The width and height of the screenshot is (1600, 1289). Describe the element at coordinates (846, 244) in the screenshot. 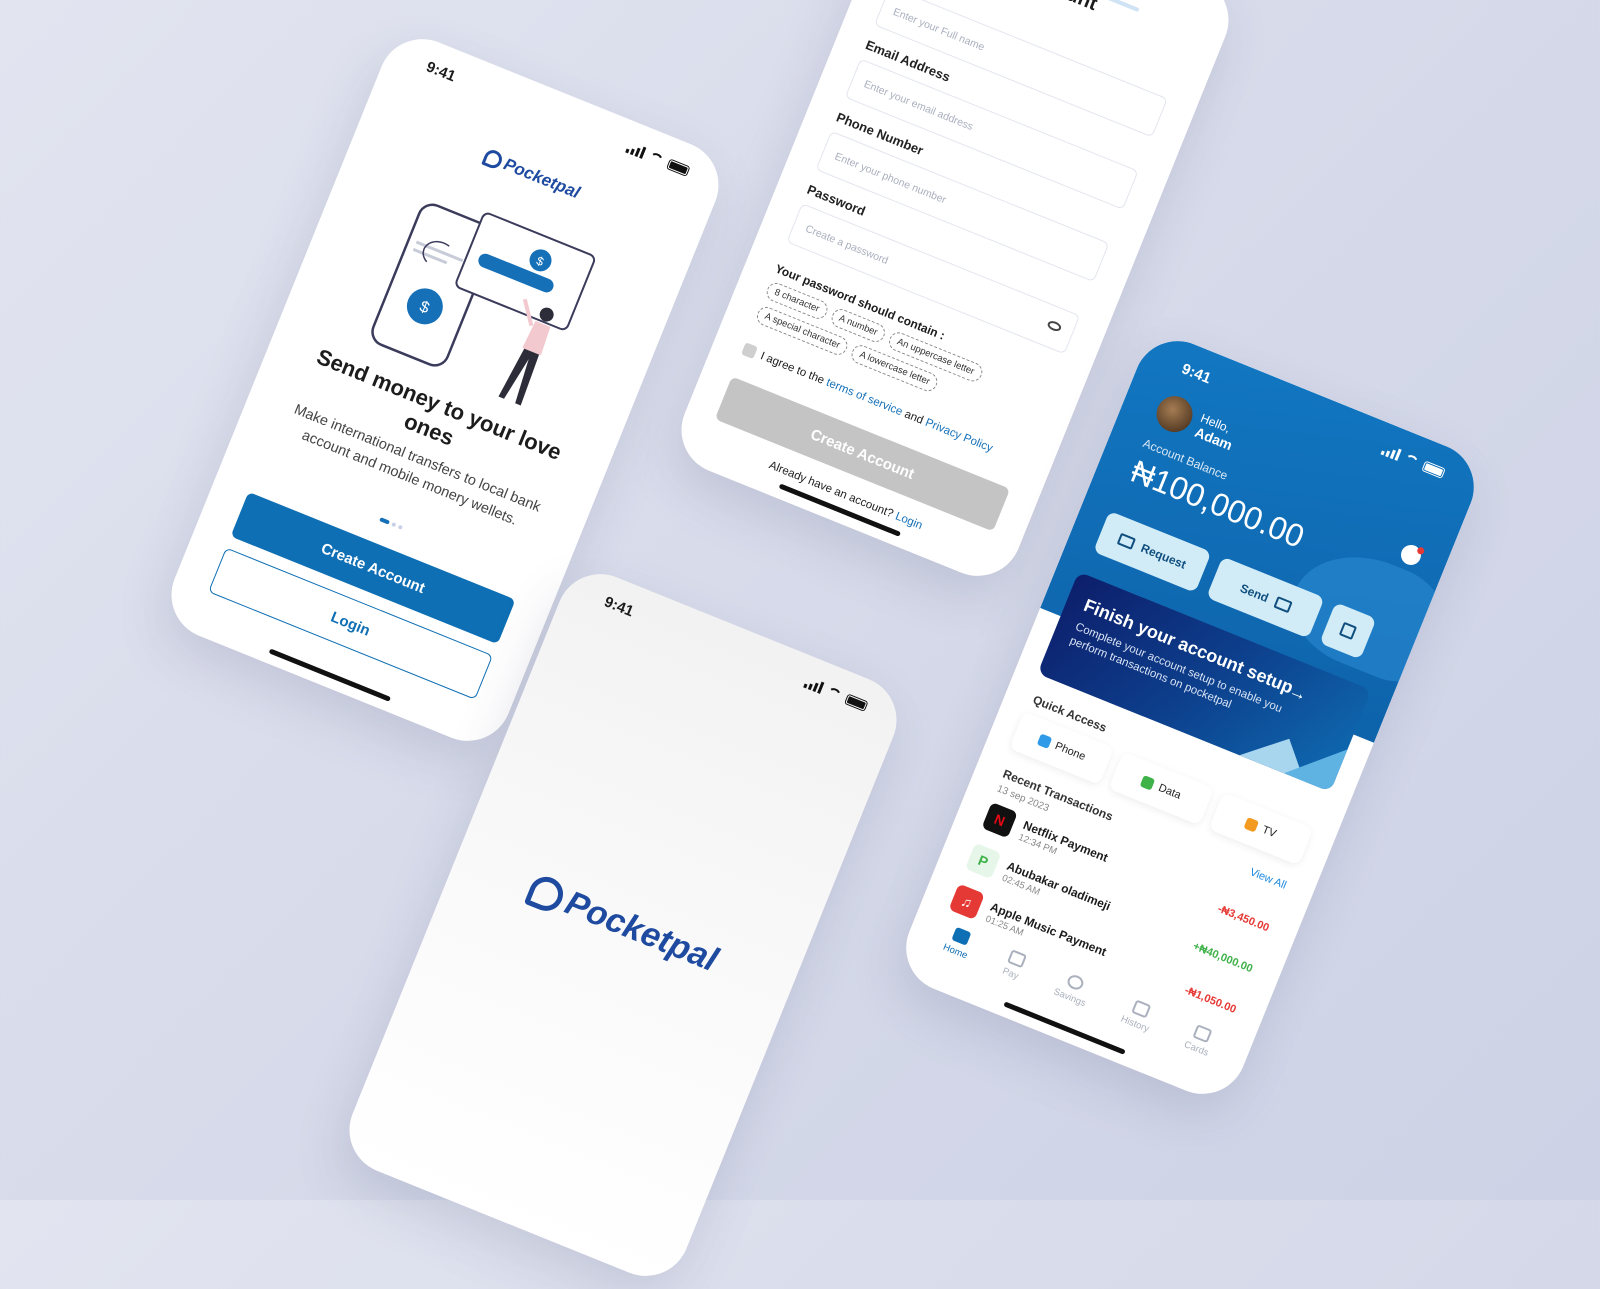

I see `password-placeholder: Create a password` at that location.